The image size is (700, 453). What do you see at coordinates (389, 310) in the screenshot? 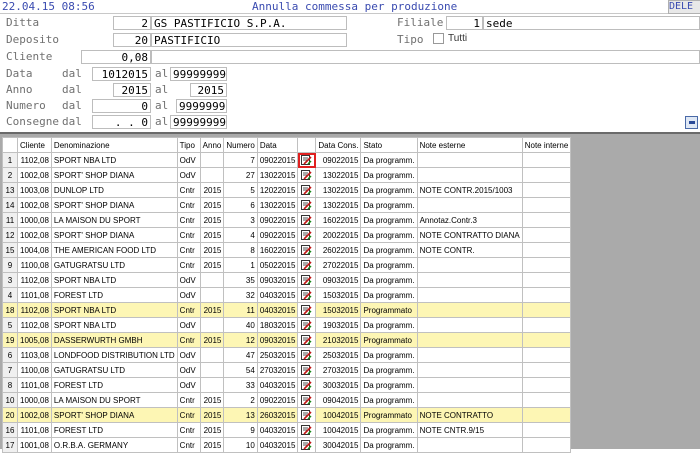
I see `stato-cell: Programmato` at bounding box center [389, 310].